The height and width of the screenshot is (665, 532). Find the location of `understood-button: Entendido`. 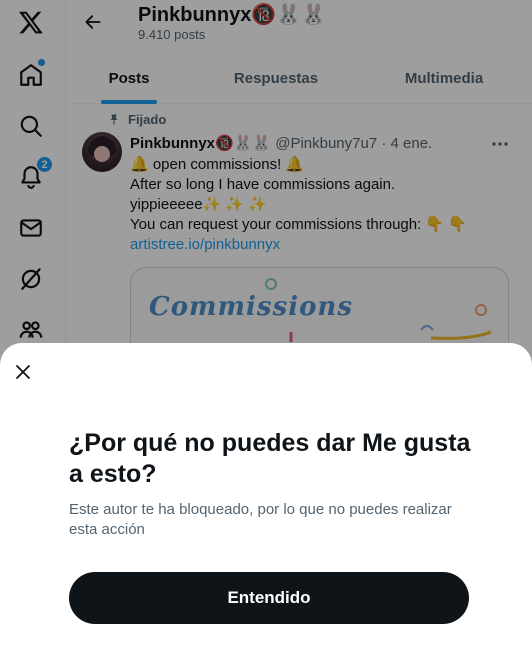

understood-button: Entendido is located at coordinates (269, 598).